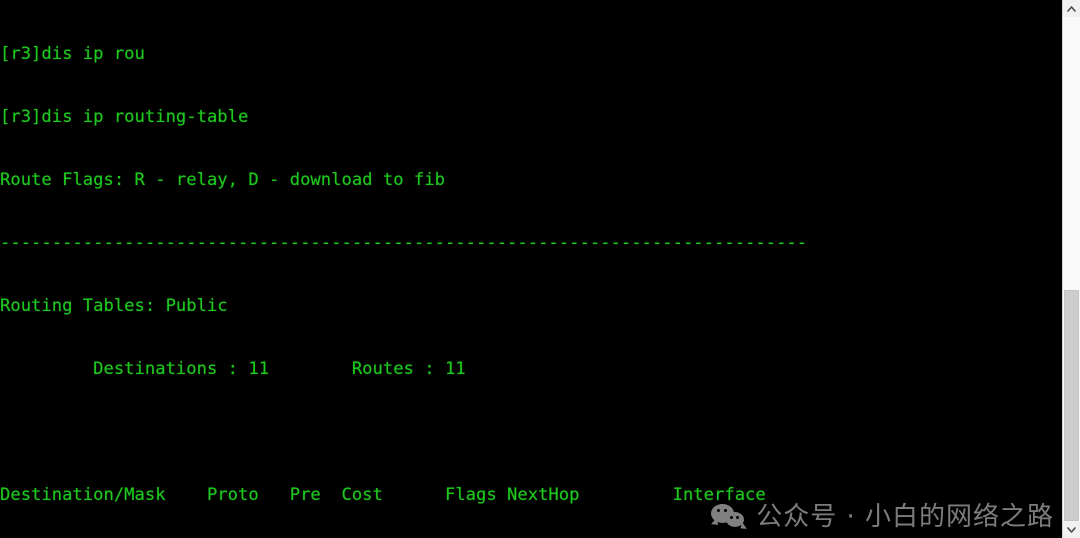  I want to click on vertical-scrollbar, so click(1071, 269).